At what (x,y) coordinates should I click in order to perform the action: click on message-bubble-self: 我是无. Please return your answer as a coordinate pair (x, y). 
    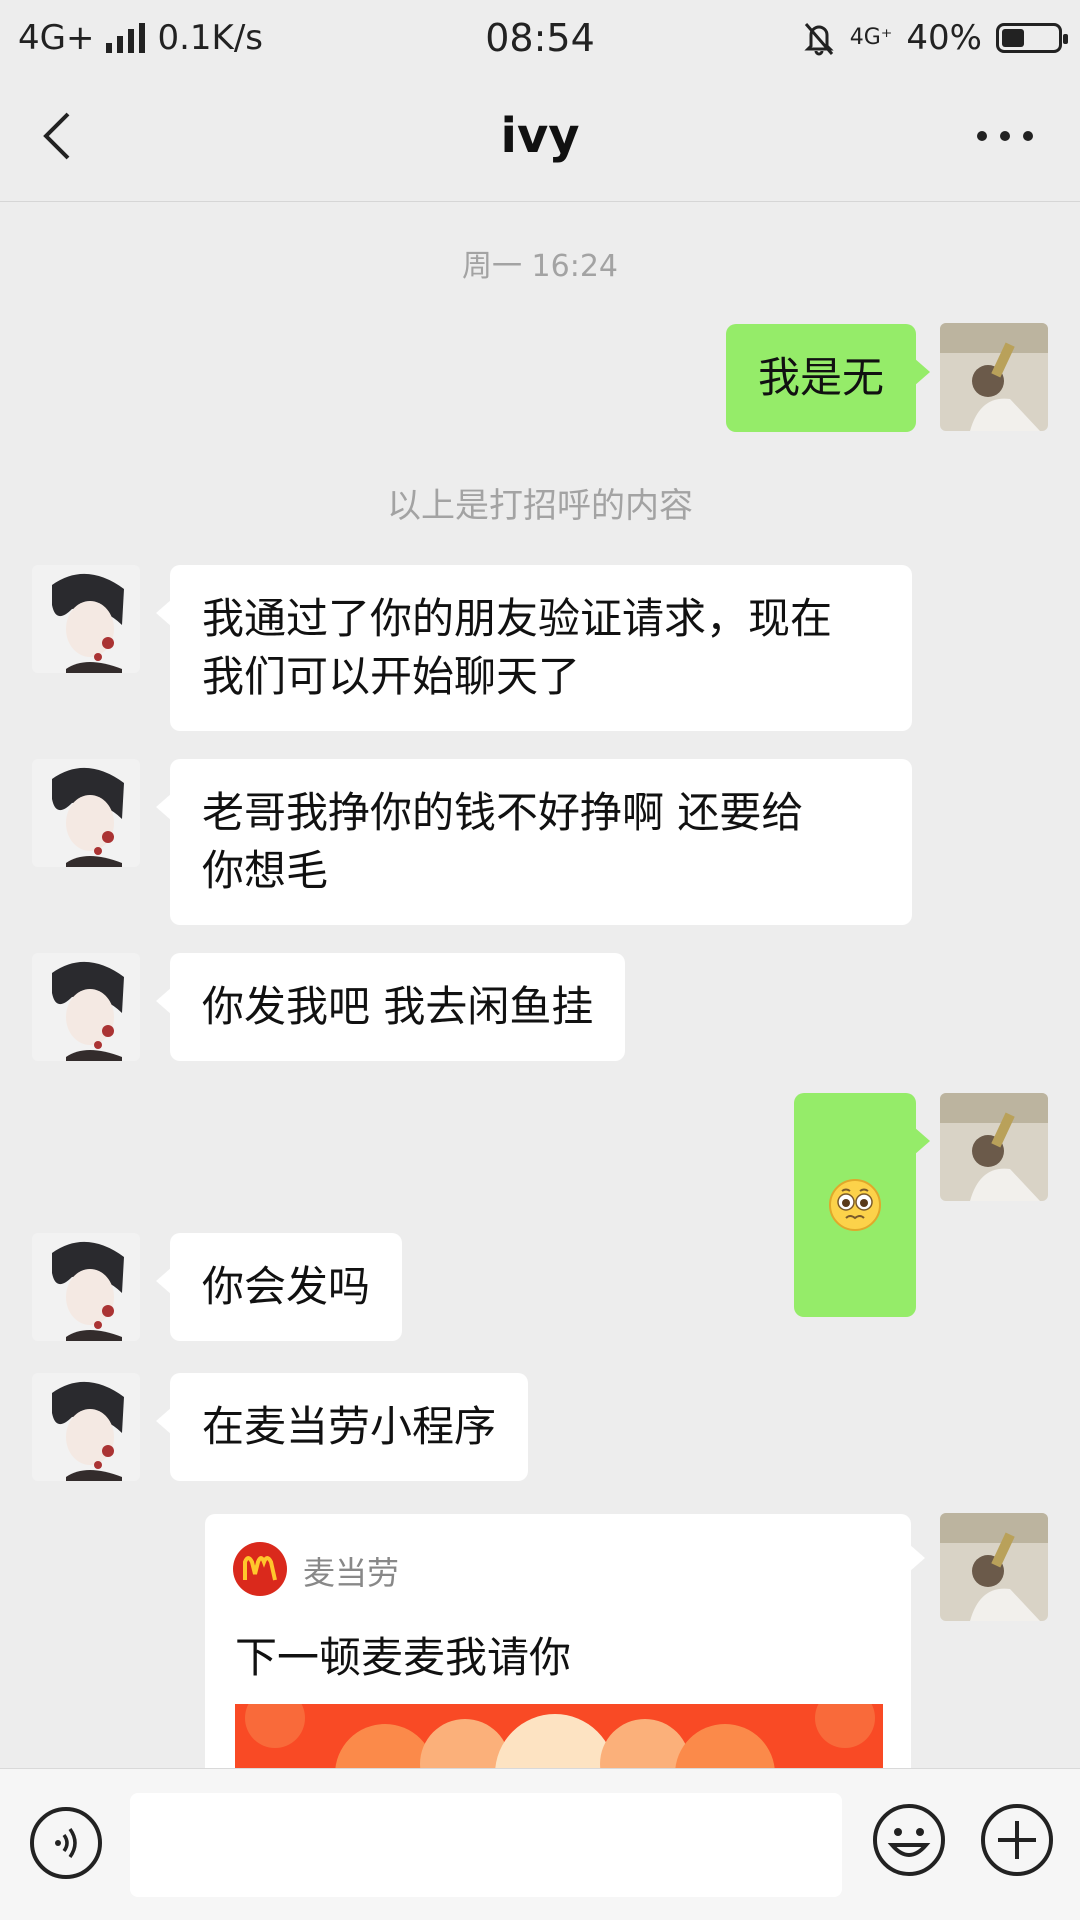
    Looking at the image, I should click on (828, 378).